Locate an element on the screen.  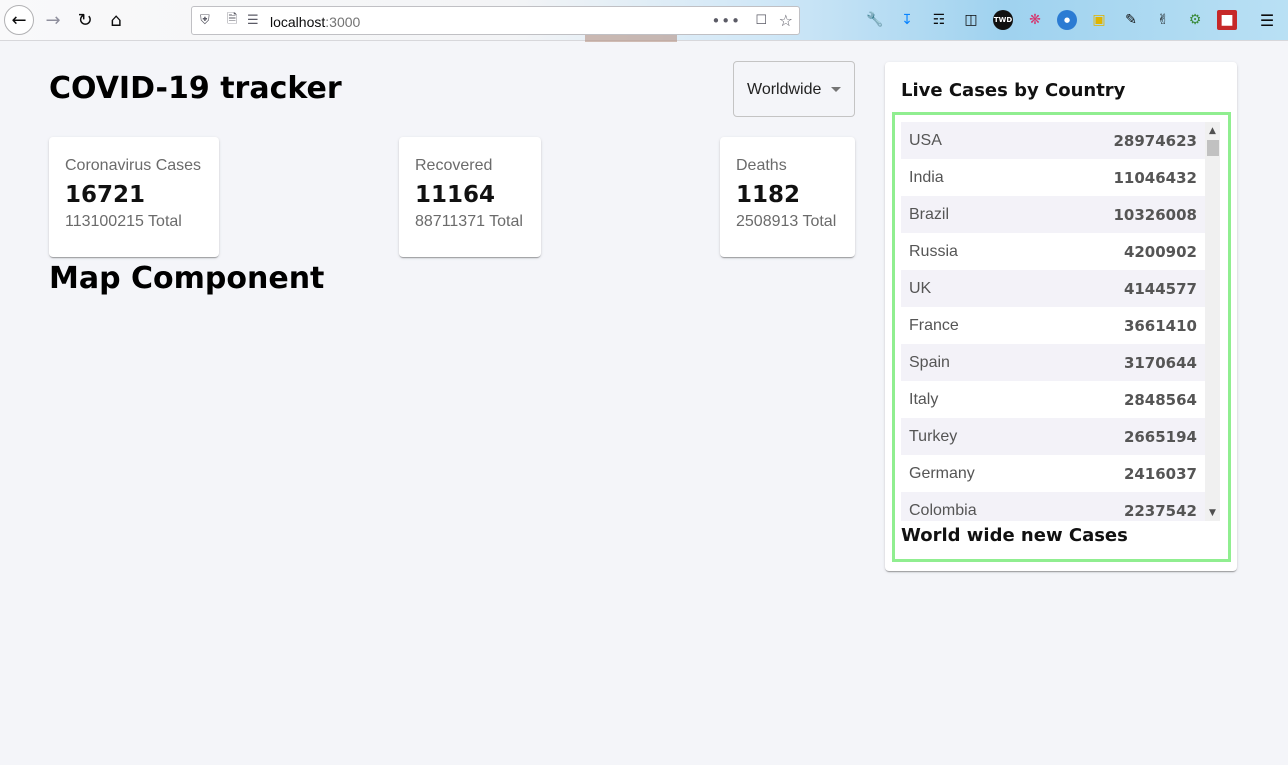
country-name: Spain is located at coordinates (929, 362).